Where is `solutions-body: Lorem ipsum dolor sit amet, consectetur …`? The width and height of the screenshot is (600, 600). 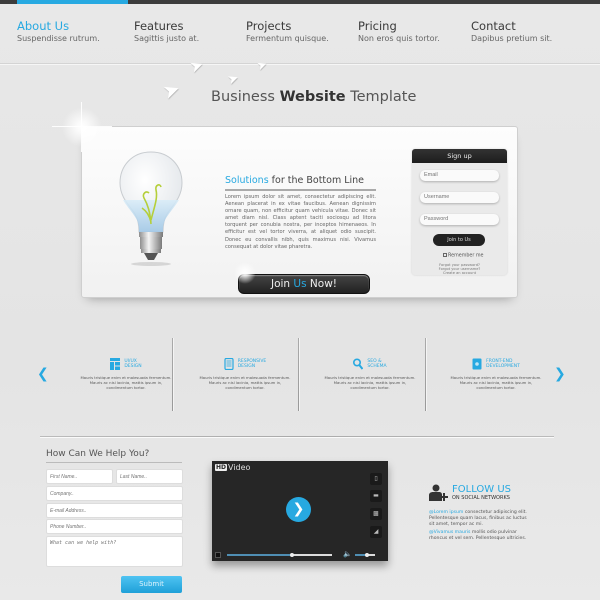
solutions-body: Lorem ipsum dolor sit amet, consectetur … is located at coordinates (300, 222).